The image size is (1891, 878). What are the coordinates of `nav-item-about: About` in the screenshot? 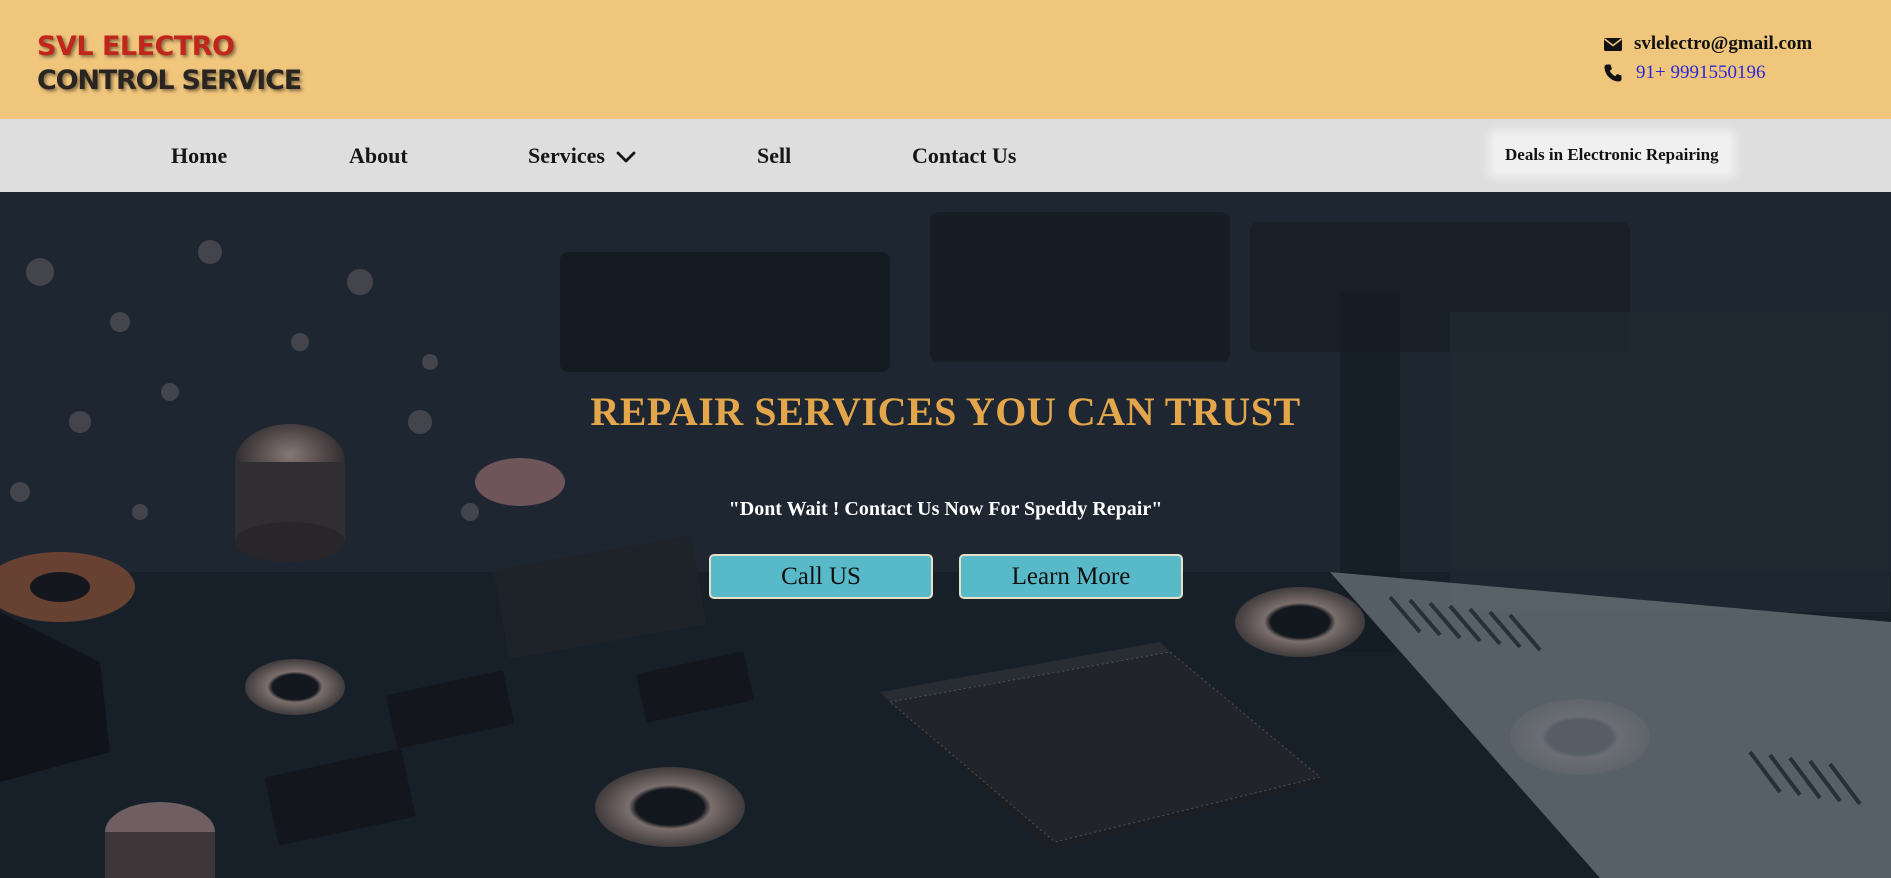 It's located at (378, 155).